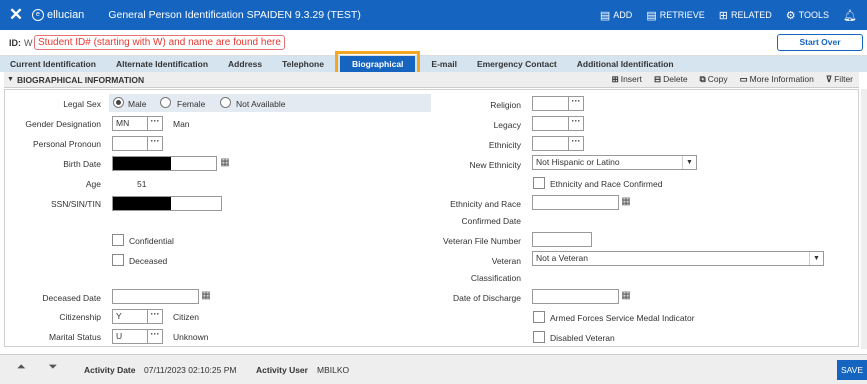 The height and width of the screenshot is (384, 867). What do you see at coordinates (723, 15) in the screenshot?
I see `related-icon: ⊞` at bounding box center [723, 15].